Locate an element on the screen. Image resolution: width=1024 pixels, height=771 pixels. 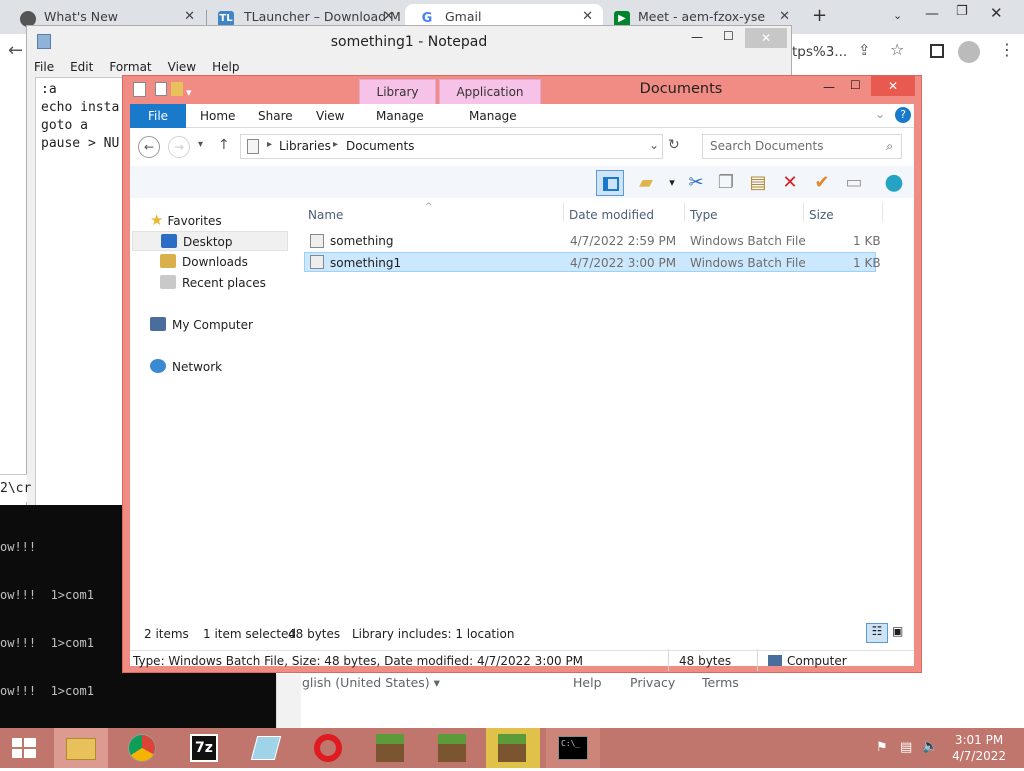
breadcrumb-libraries: Libraries is located at coordinates (305, 146).